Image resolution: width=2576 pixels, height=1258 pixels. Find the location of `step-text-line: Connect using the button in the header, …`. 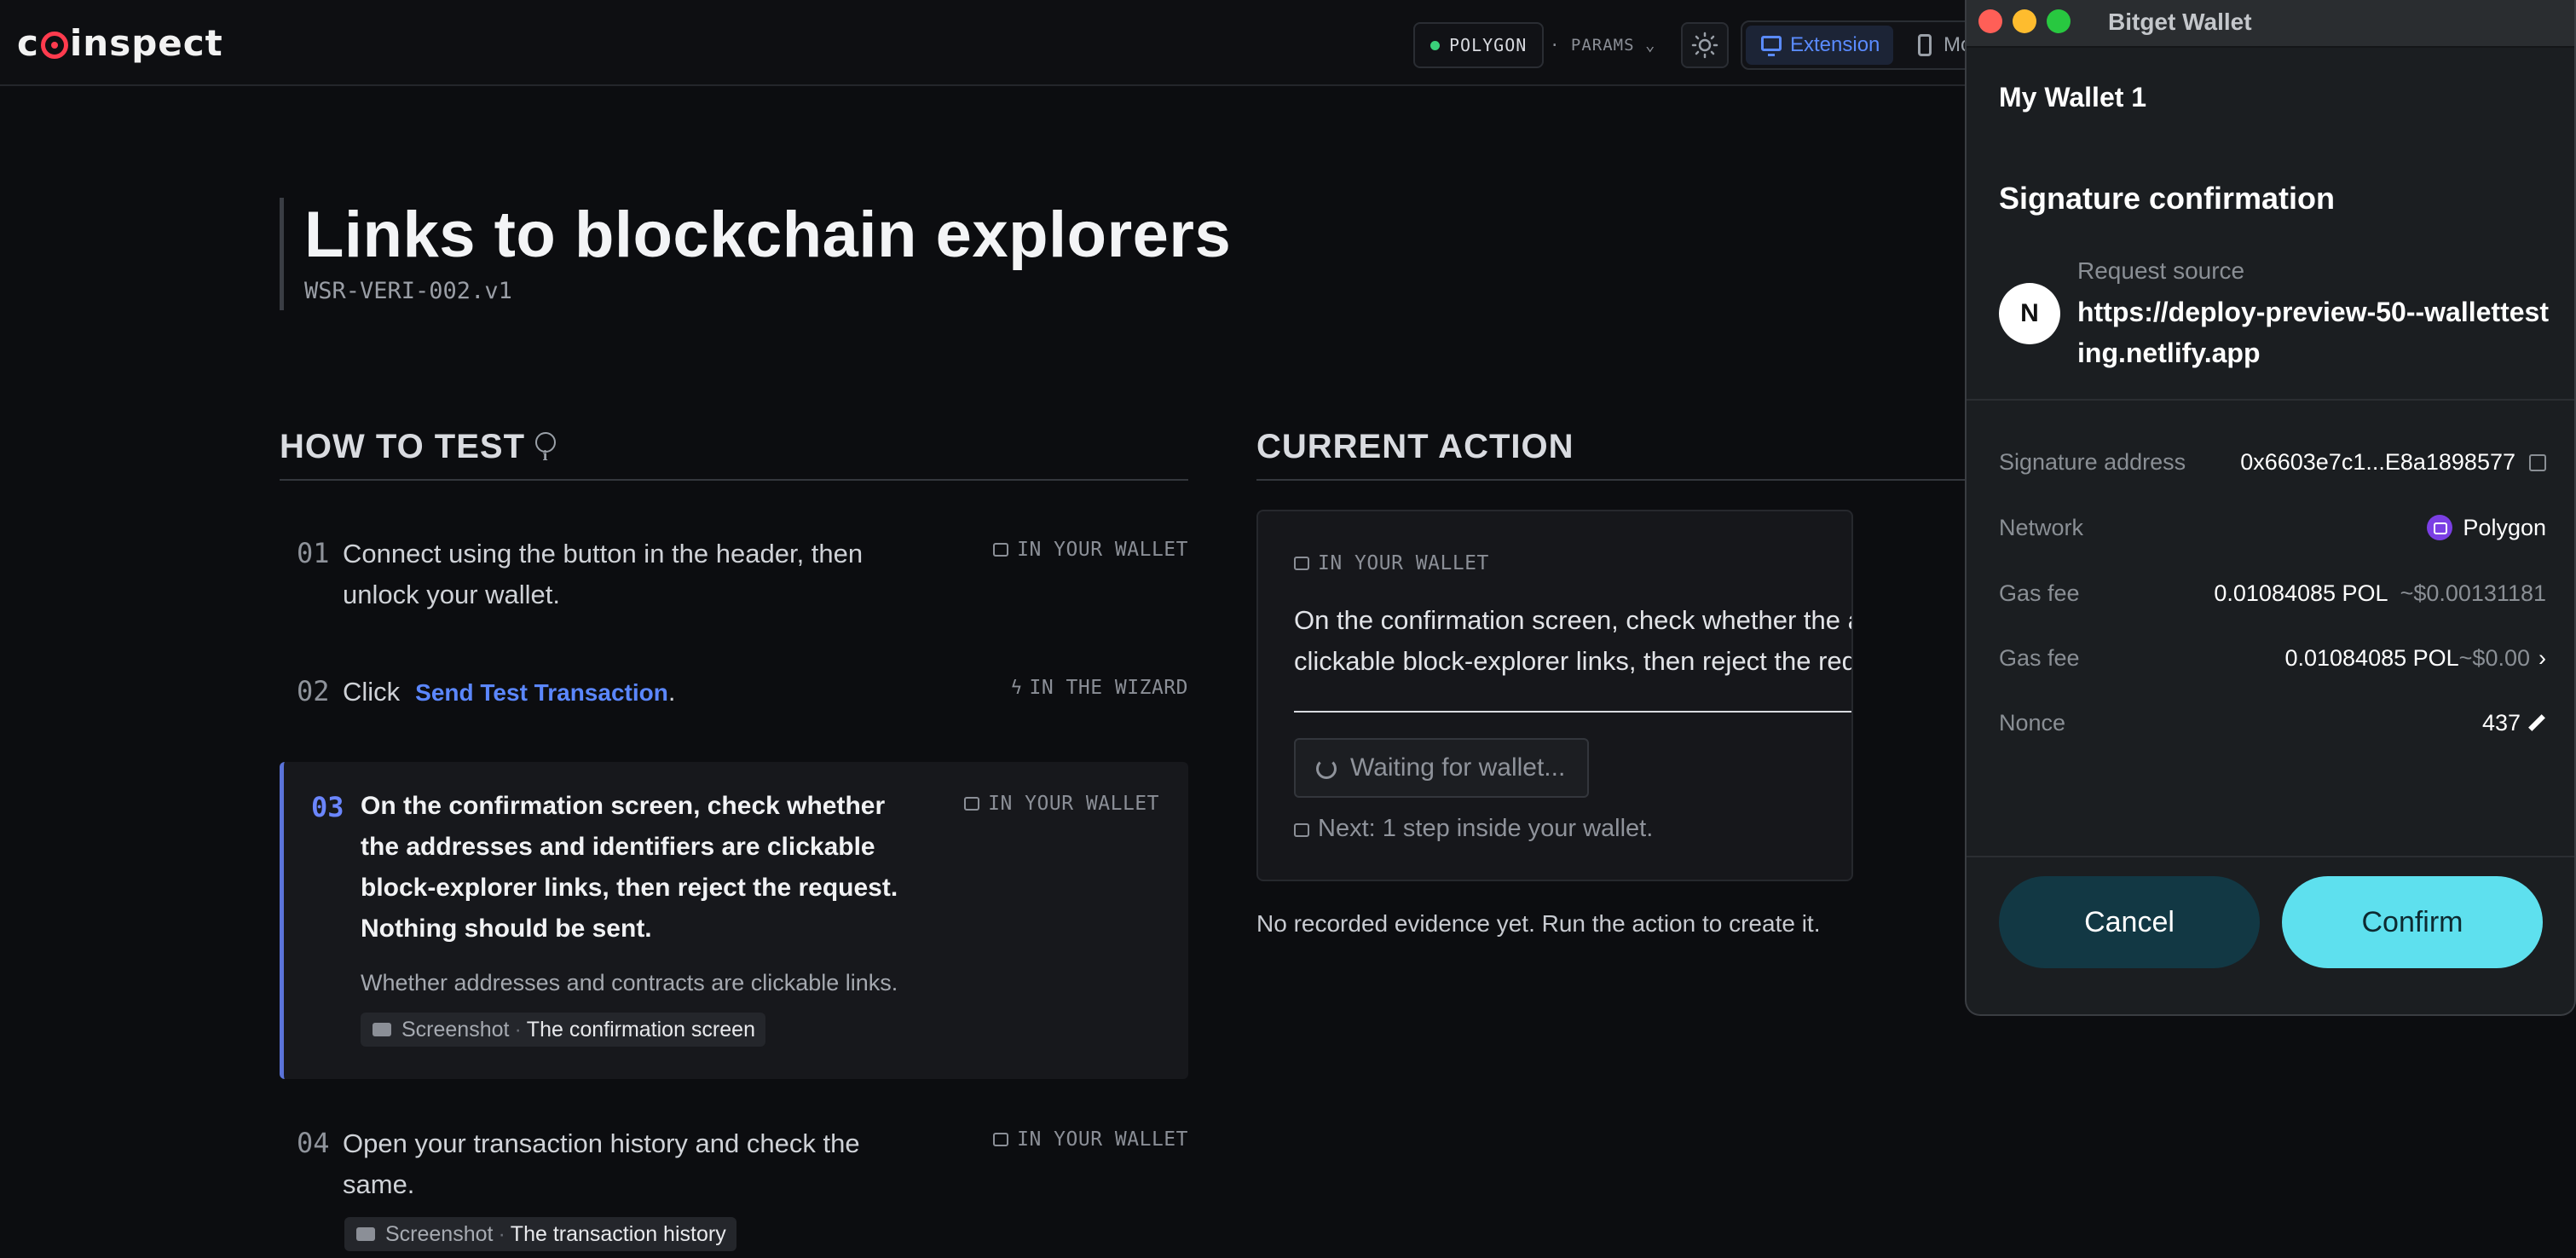

step-text-line: Connect using the button in the header, … is located at coordinates (603, 553).